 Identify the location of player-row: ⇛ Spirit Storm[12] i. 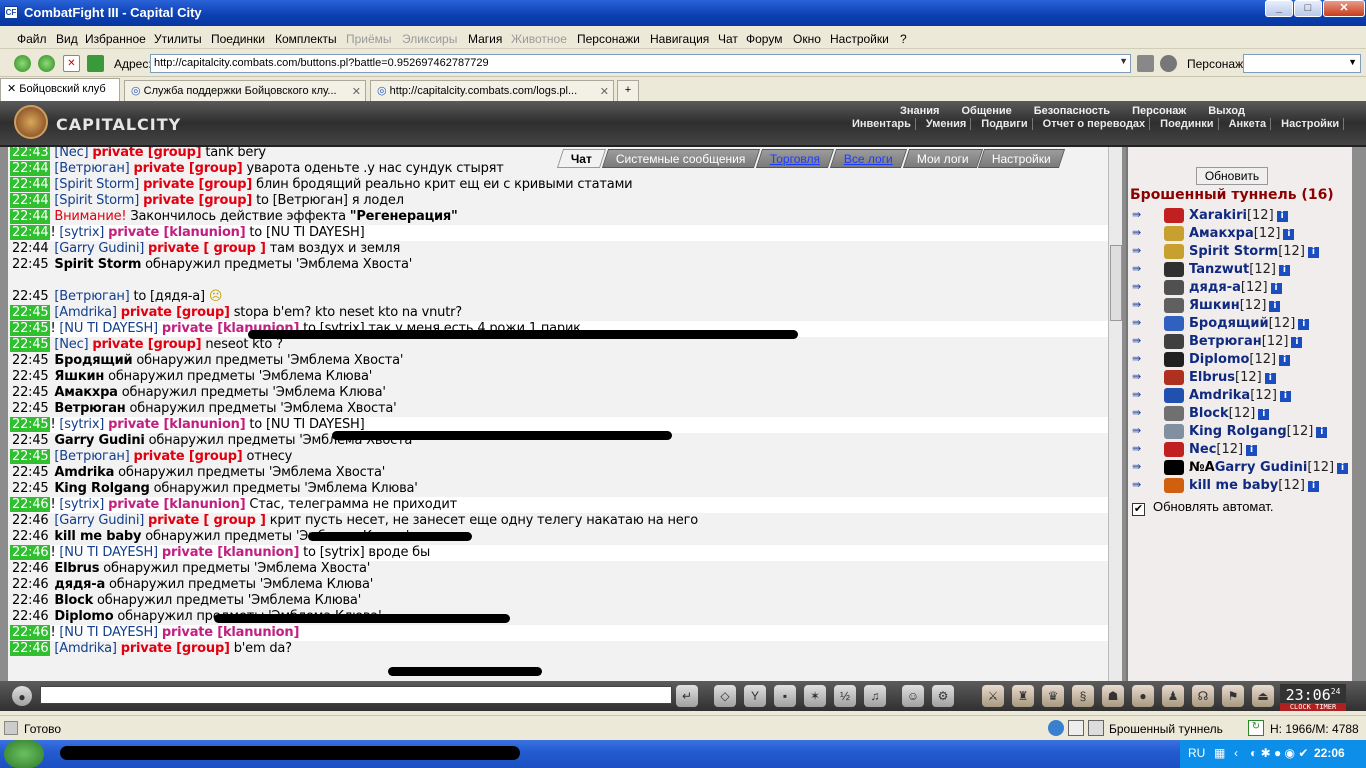
(1242, 252).